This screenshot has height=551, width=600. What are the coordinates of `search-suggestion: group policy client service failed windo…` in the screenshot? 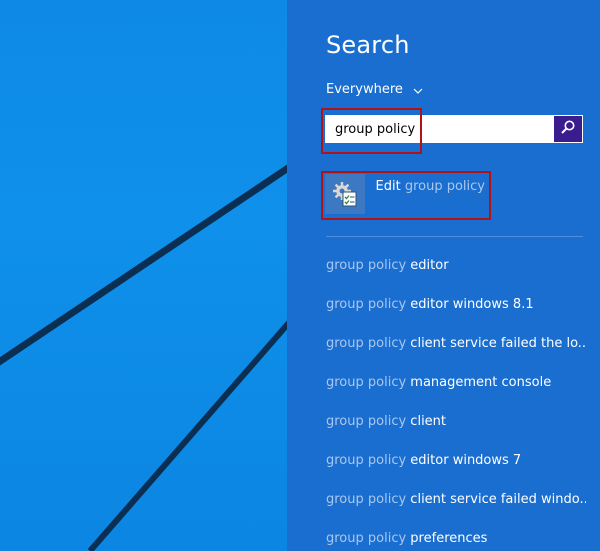 It's located at (456, 511).